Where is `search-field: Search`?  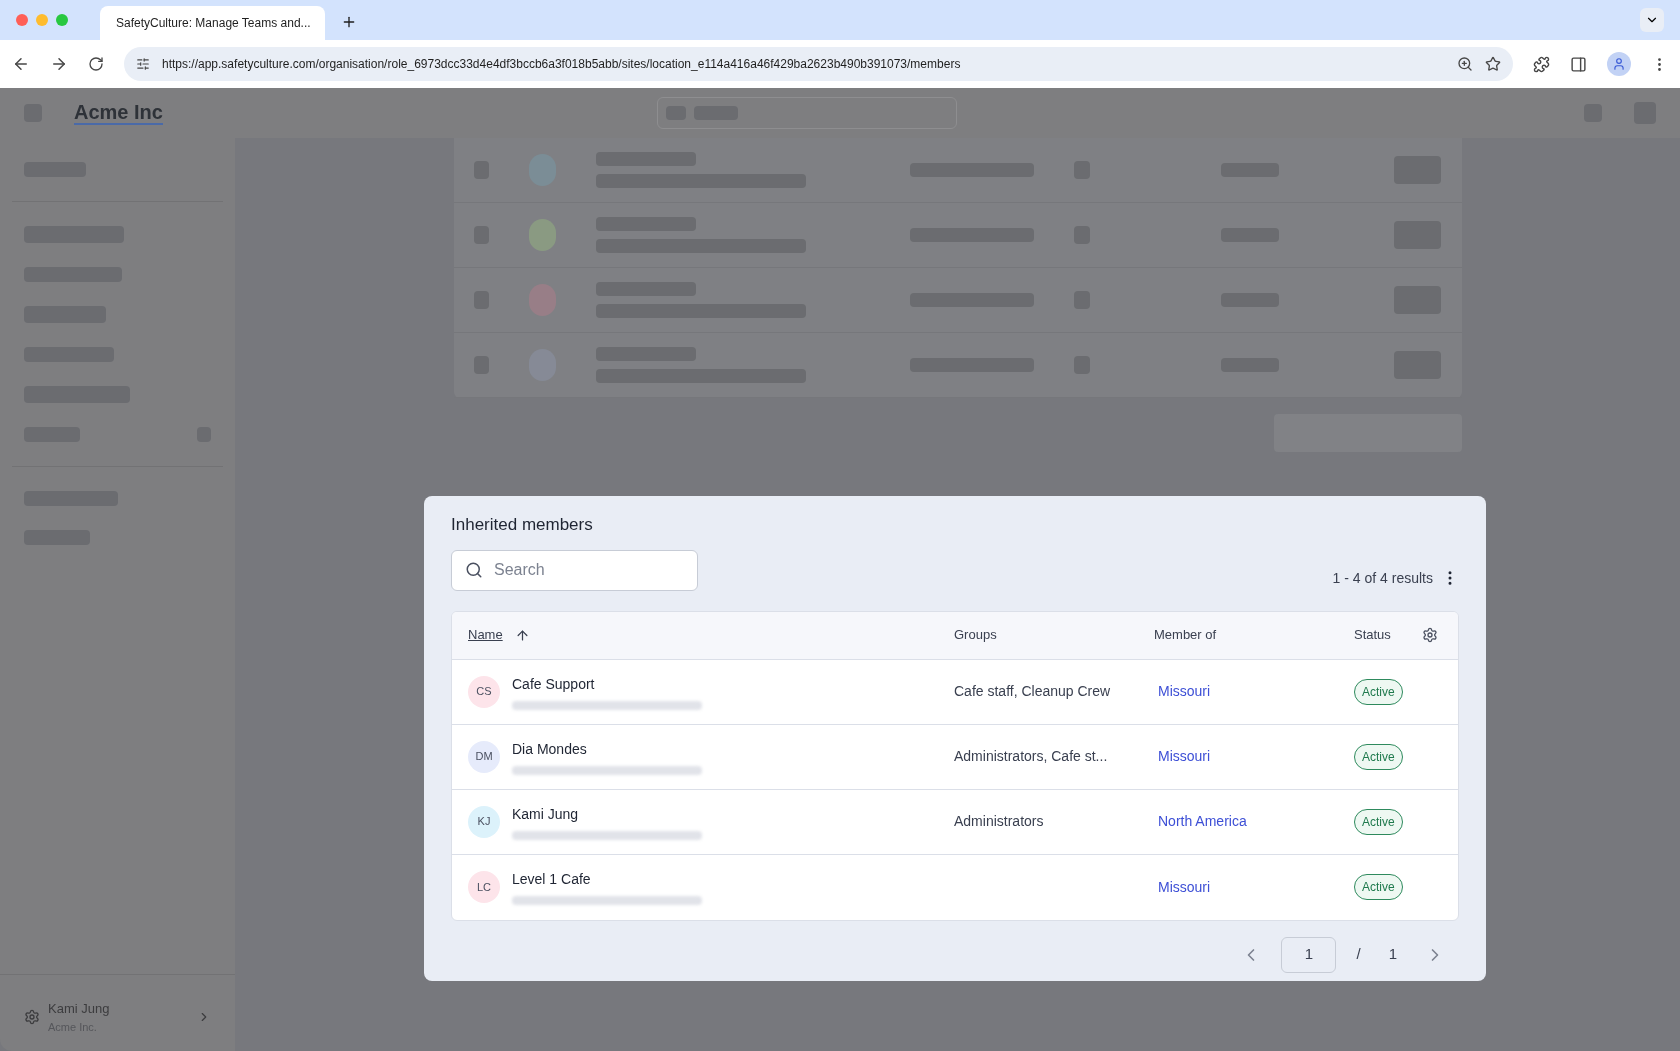 search-field: Search is located at coordinates (574, 570).